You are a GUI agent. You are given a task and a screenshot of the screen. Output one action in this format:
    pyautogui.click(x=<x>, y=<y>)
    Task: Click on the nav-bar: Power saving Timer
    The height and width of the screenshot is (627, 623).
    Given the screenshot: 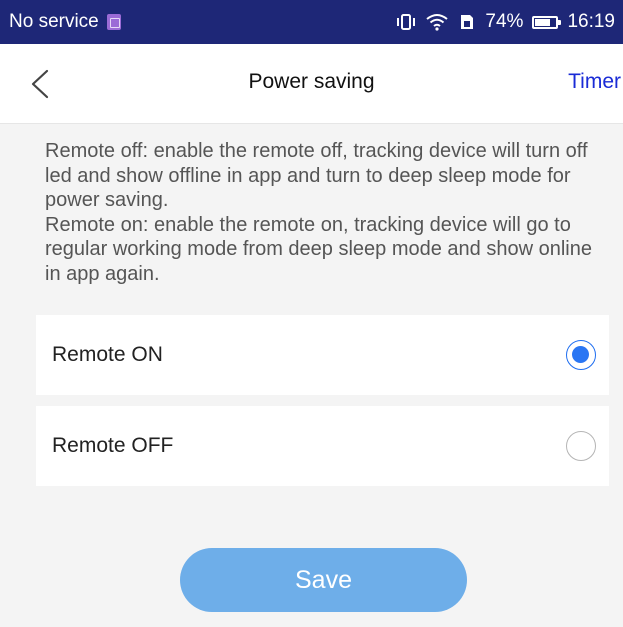 What is the action you would take?
    pyautogui.click(x=311, y=84)
    